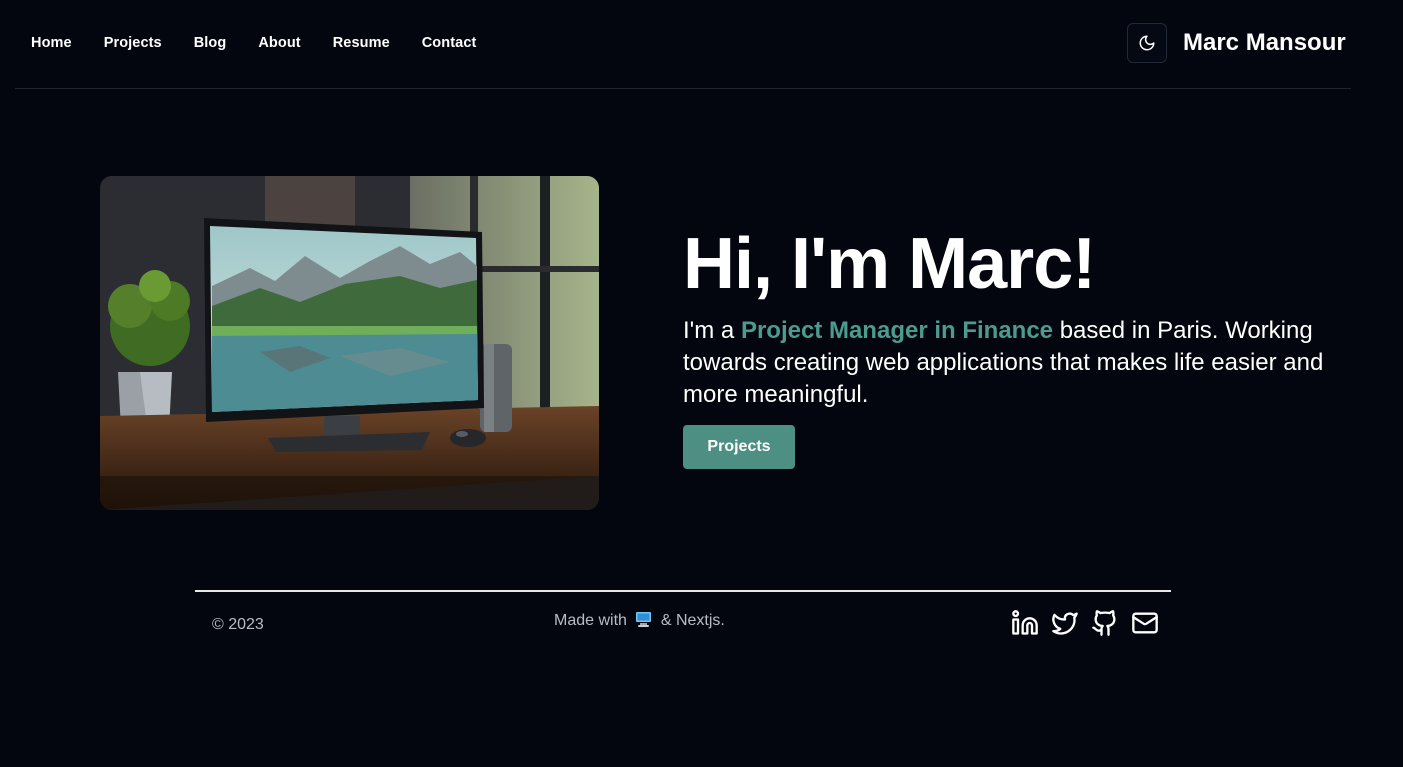  I want to click on mail-link, so click(1145, 623).